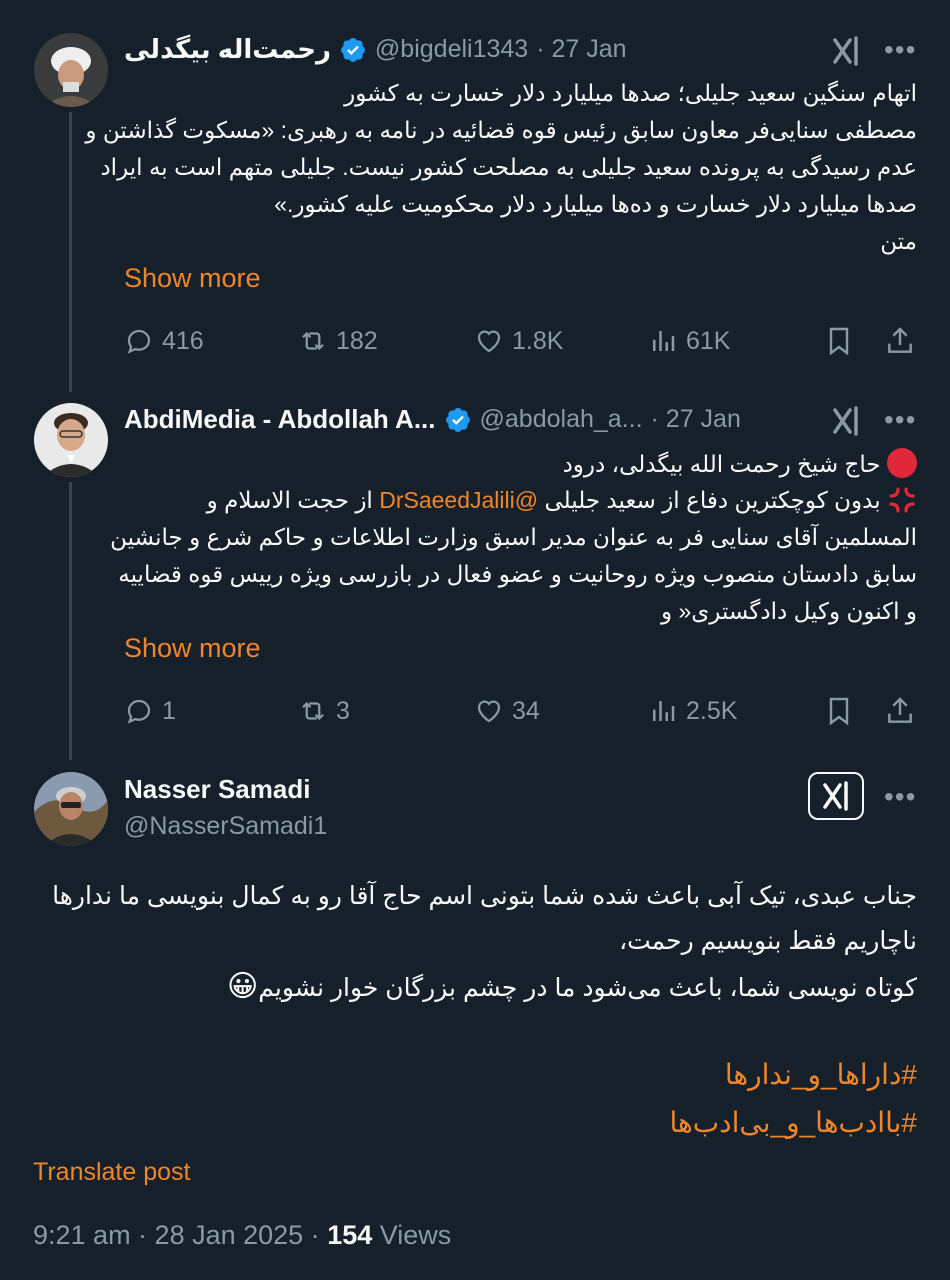  I want to click on views-label: Views, so click(412, 1235).